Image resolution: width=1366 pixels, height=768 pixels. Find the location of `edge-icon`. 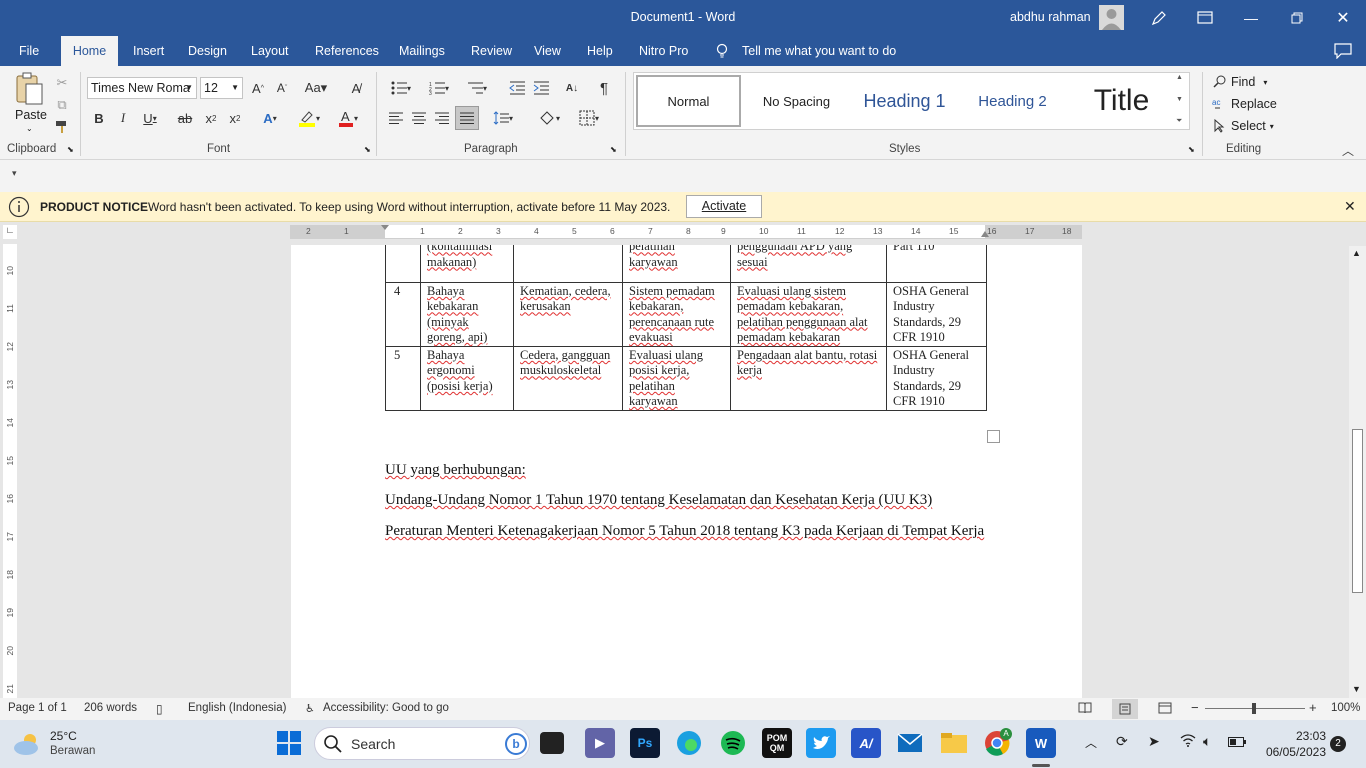

edge-icon is located at coordinates (689, 743).